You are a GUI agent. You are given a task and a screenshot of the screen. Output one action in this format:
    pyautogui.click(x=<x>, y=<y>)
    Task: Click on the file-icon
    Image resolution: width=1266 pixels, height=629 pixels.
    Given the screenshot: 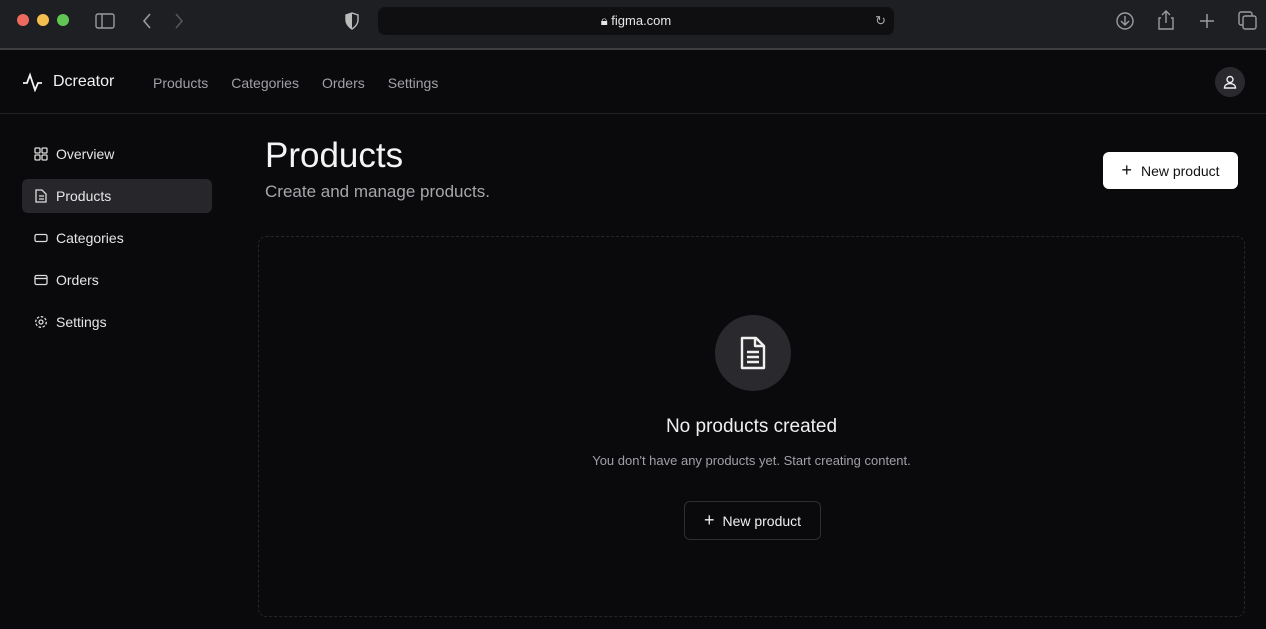 What is the action you would take?
    pyautogui.click(x=41, y=196)
    